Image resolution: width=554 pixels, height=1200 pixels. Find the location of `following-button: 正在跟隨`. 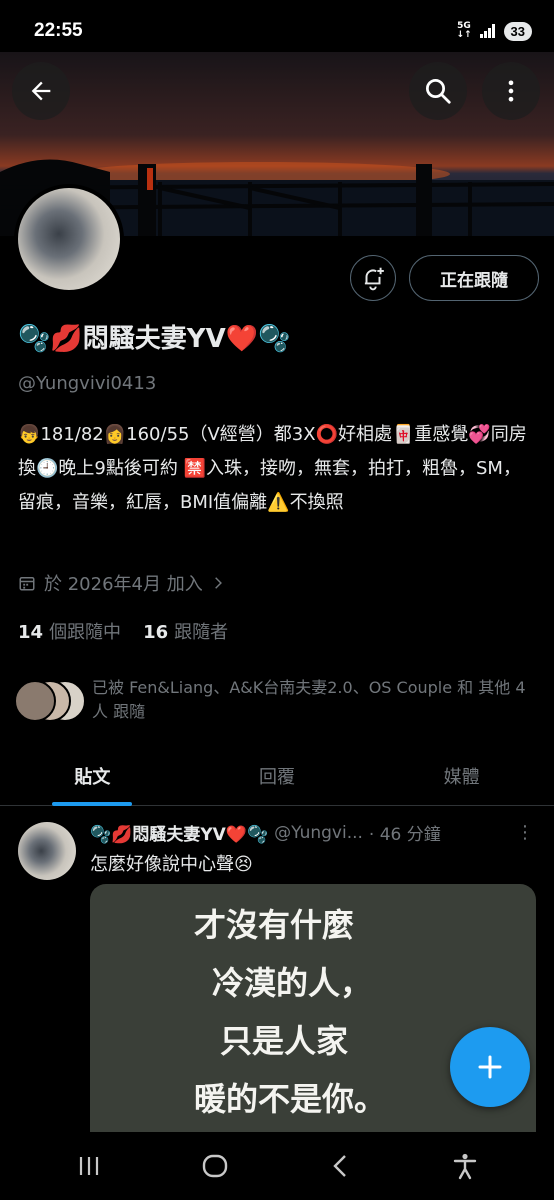

following-button: 正在跟隨 is located at coordinates (474, 278).